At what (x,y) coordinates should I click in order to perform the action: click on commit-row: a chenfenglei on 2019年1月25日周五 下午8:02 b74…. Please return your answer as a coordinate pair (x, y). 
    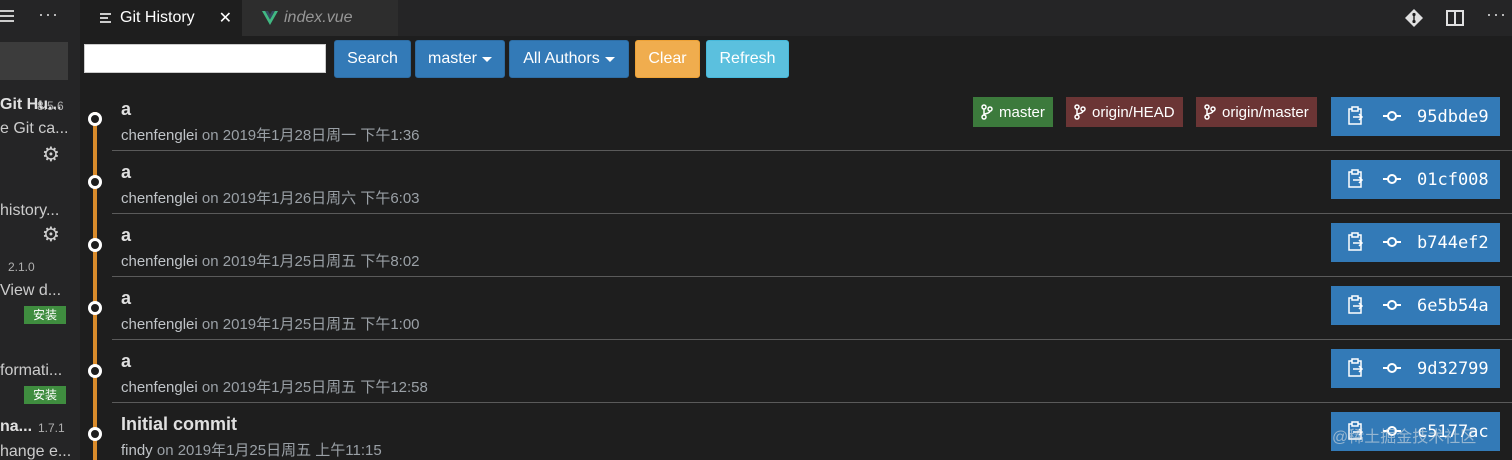
    Looking at the image, I should click on (798, 245).